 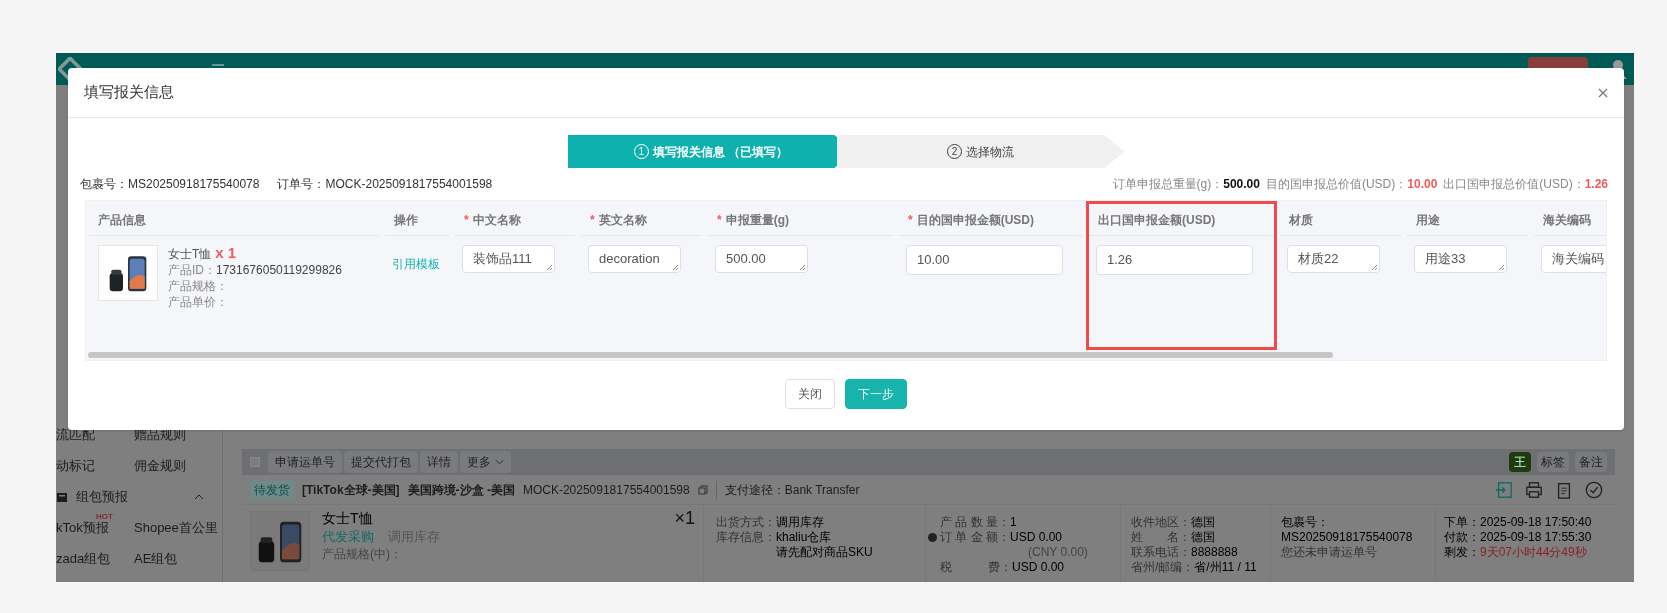 What do you see at coordinates (1329, 552) in the screenshot?
I see `waybill-note: 您还未申请运单号` at bounding box center [1329, 552].